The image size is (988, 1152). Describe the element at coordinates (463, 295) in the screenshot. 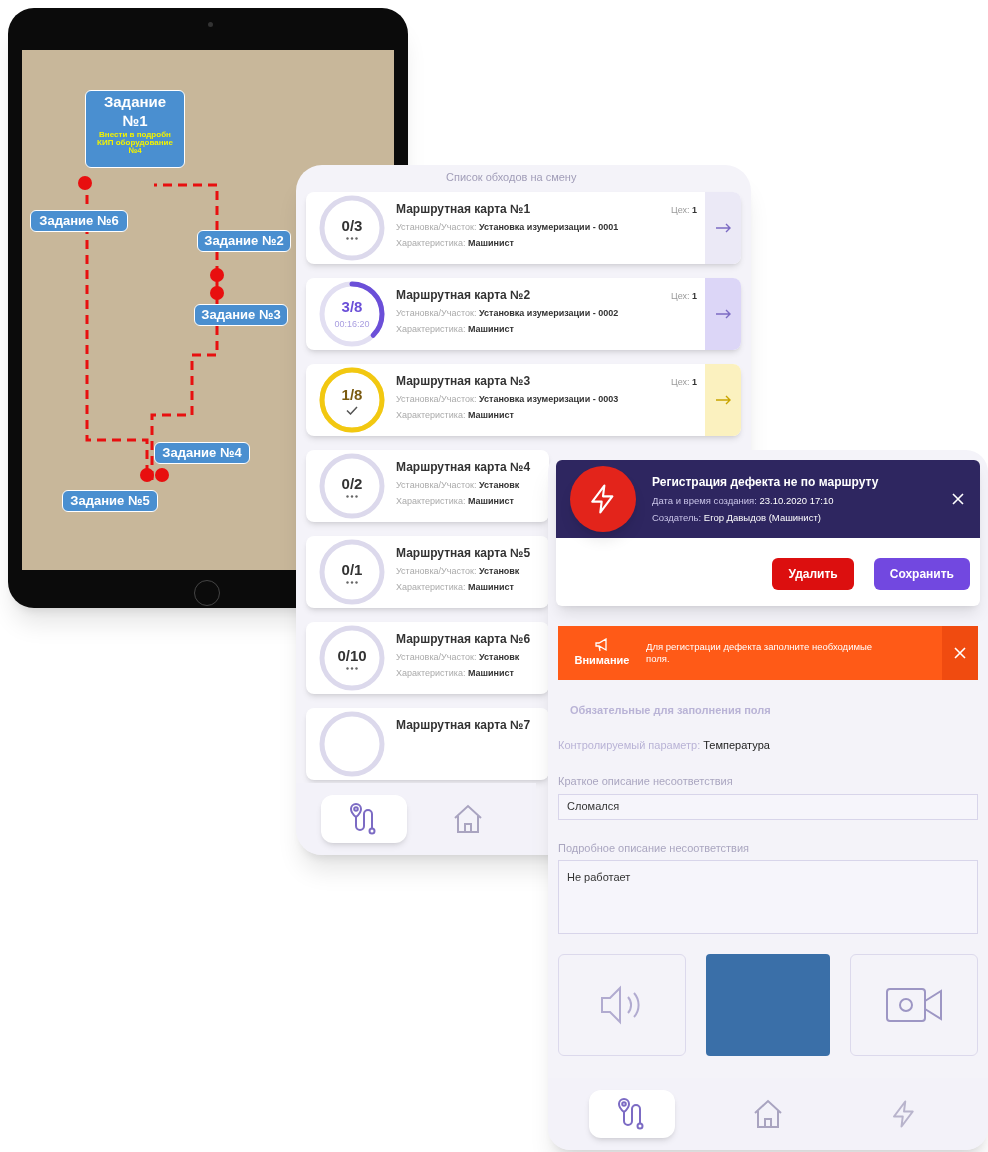

I see `card-title: Маршрутная карта №2` at that location.